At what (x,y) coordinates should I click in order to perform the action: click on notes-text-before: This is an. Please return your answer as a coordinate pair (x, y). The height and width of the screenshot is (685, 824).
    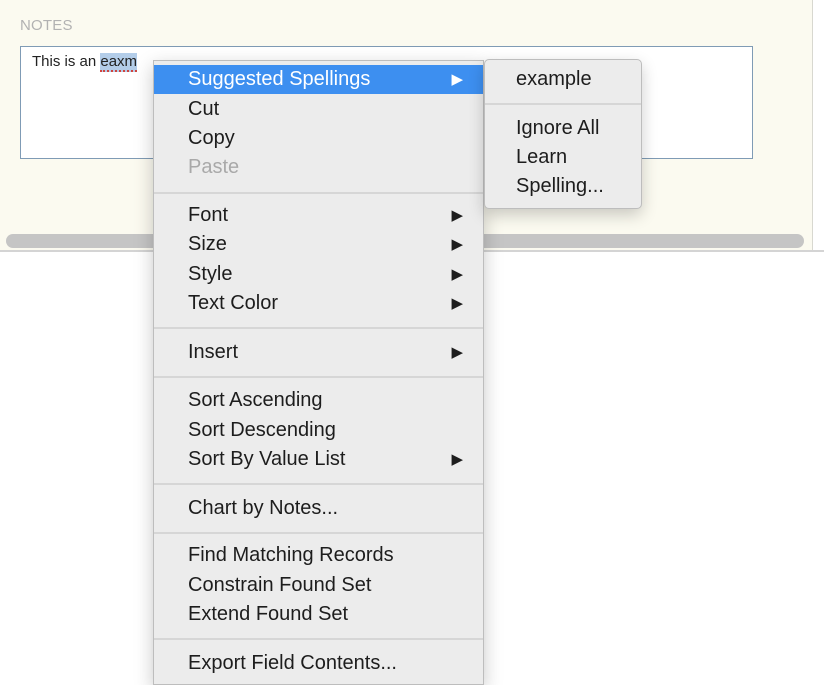
    Looking at the image, I should click on (66, 61).